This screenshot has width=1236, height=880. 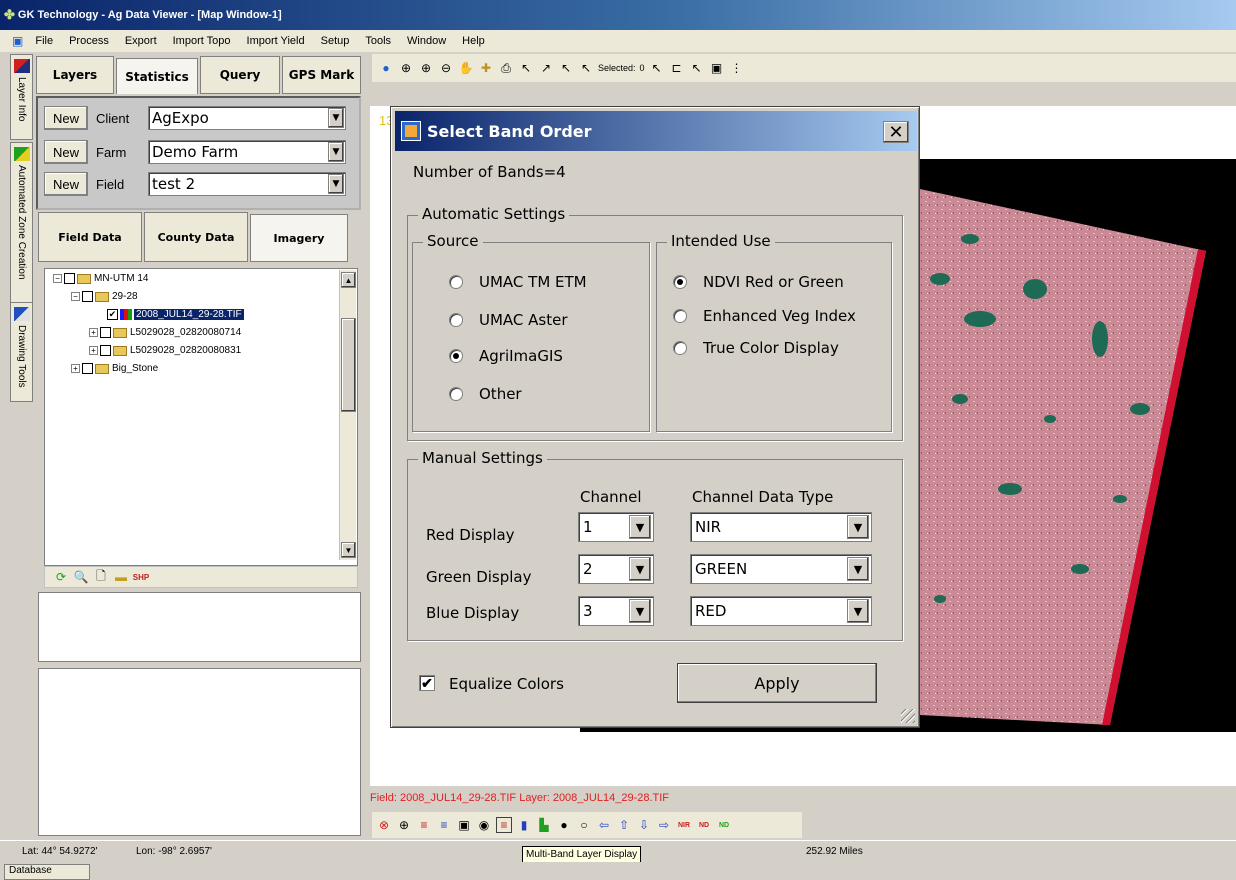 What do you see at coordinates (466, 68) in the screenshot?
I see `pan-icon: ✋` at bounding box center [466, 68].